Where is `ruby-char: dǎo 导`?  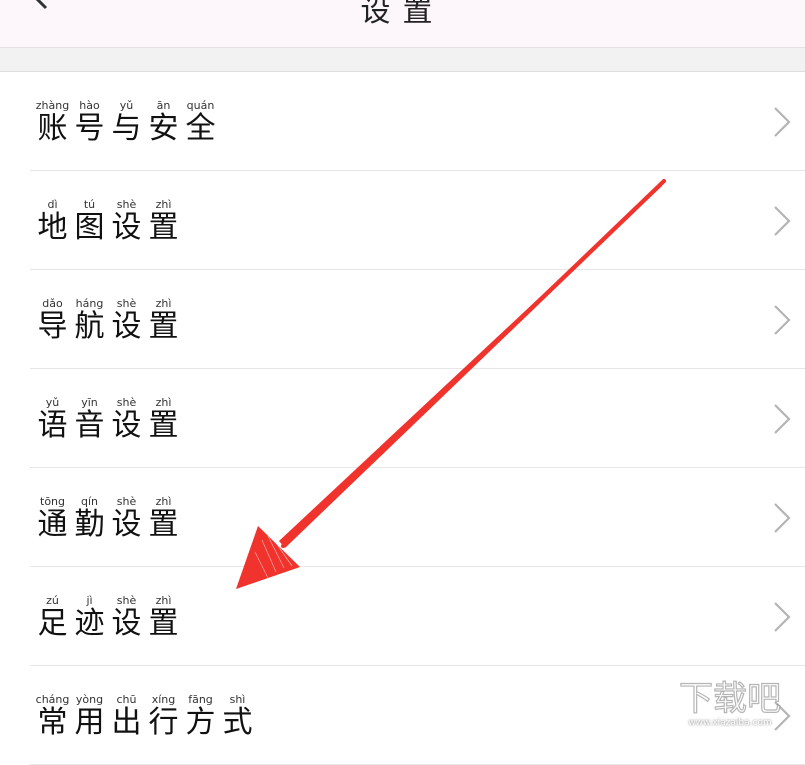 ruby-char: dǎo 导 is located at coordinates (52, 321).